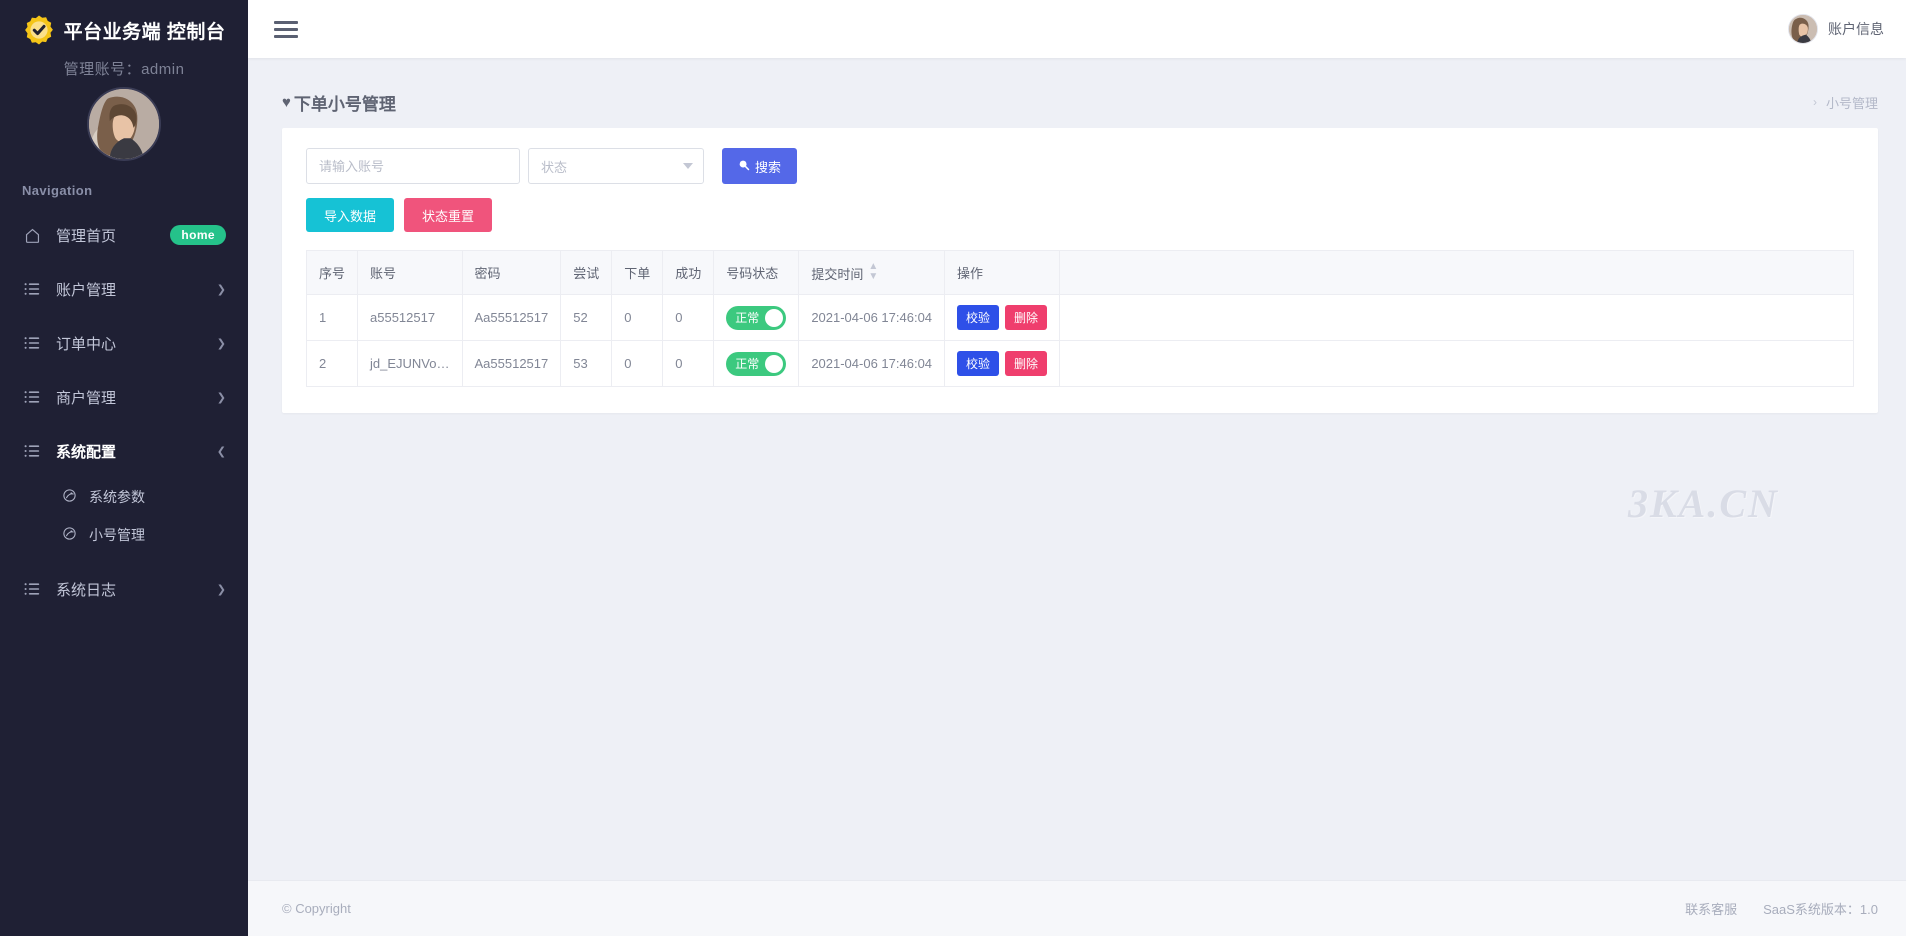 The height and width of the screenshot is (936, 1906). Describe the element at coordinates (124, 289) in the screenshot. I see `sidebar-item-account-management: 账户管理 ❯` at that location.